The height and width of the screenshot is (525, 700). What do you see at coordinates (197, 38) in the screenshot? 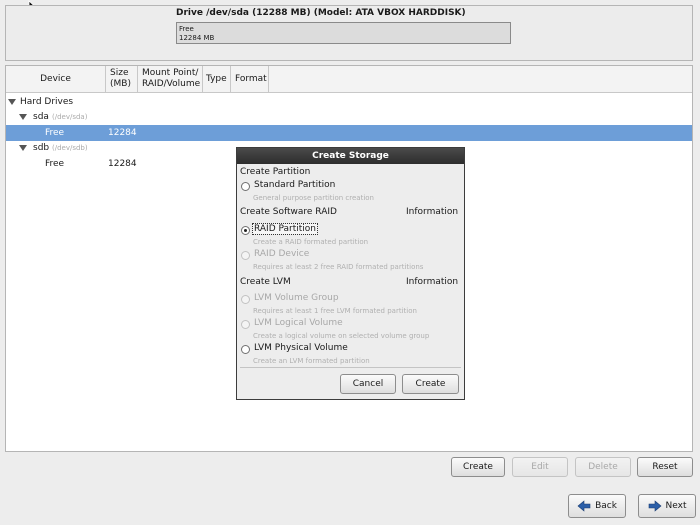
I see `drive-bar-size: 12284 MB` at bounding box center [197, 38].